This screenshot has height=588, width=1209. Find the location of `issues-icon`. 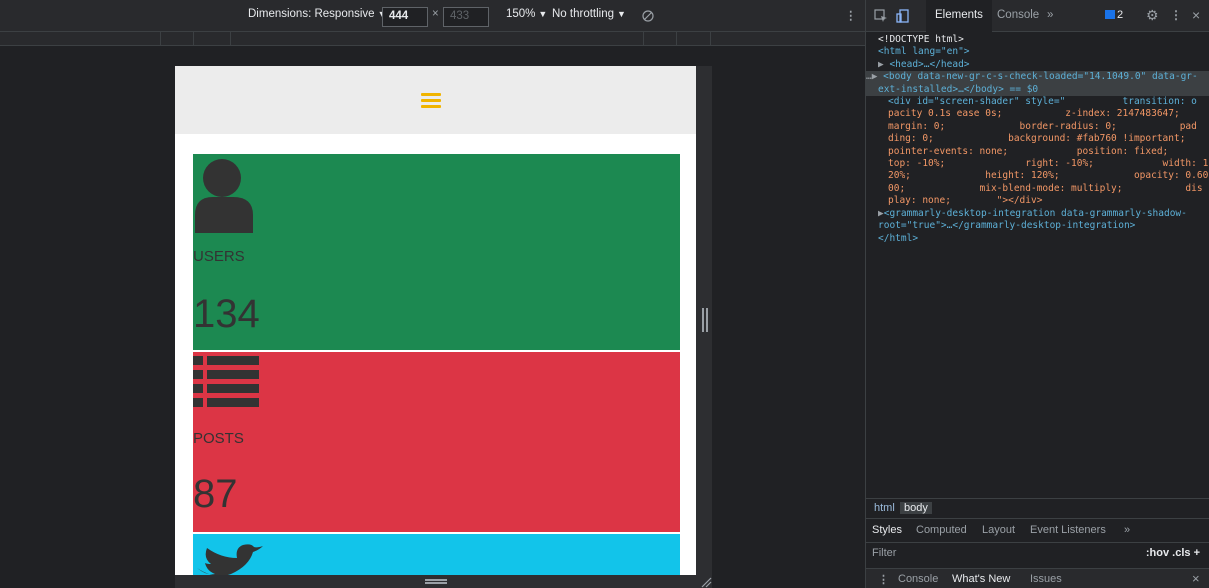

issues-icon is located at coordinates (1110, 14).